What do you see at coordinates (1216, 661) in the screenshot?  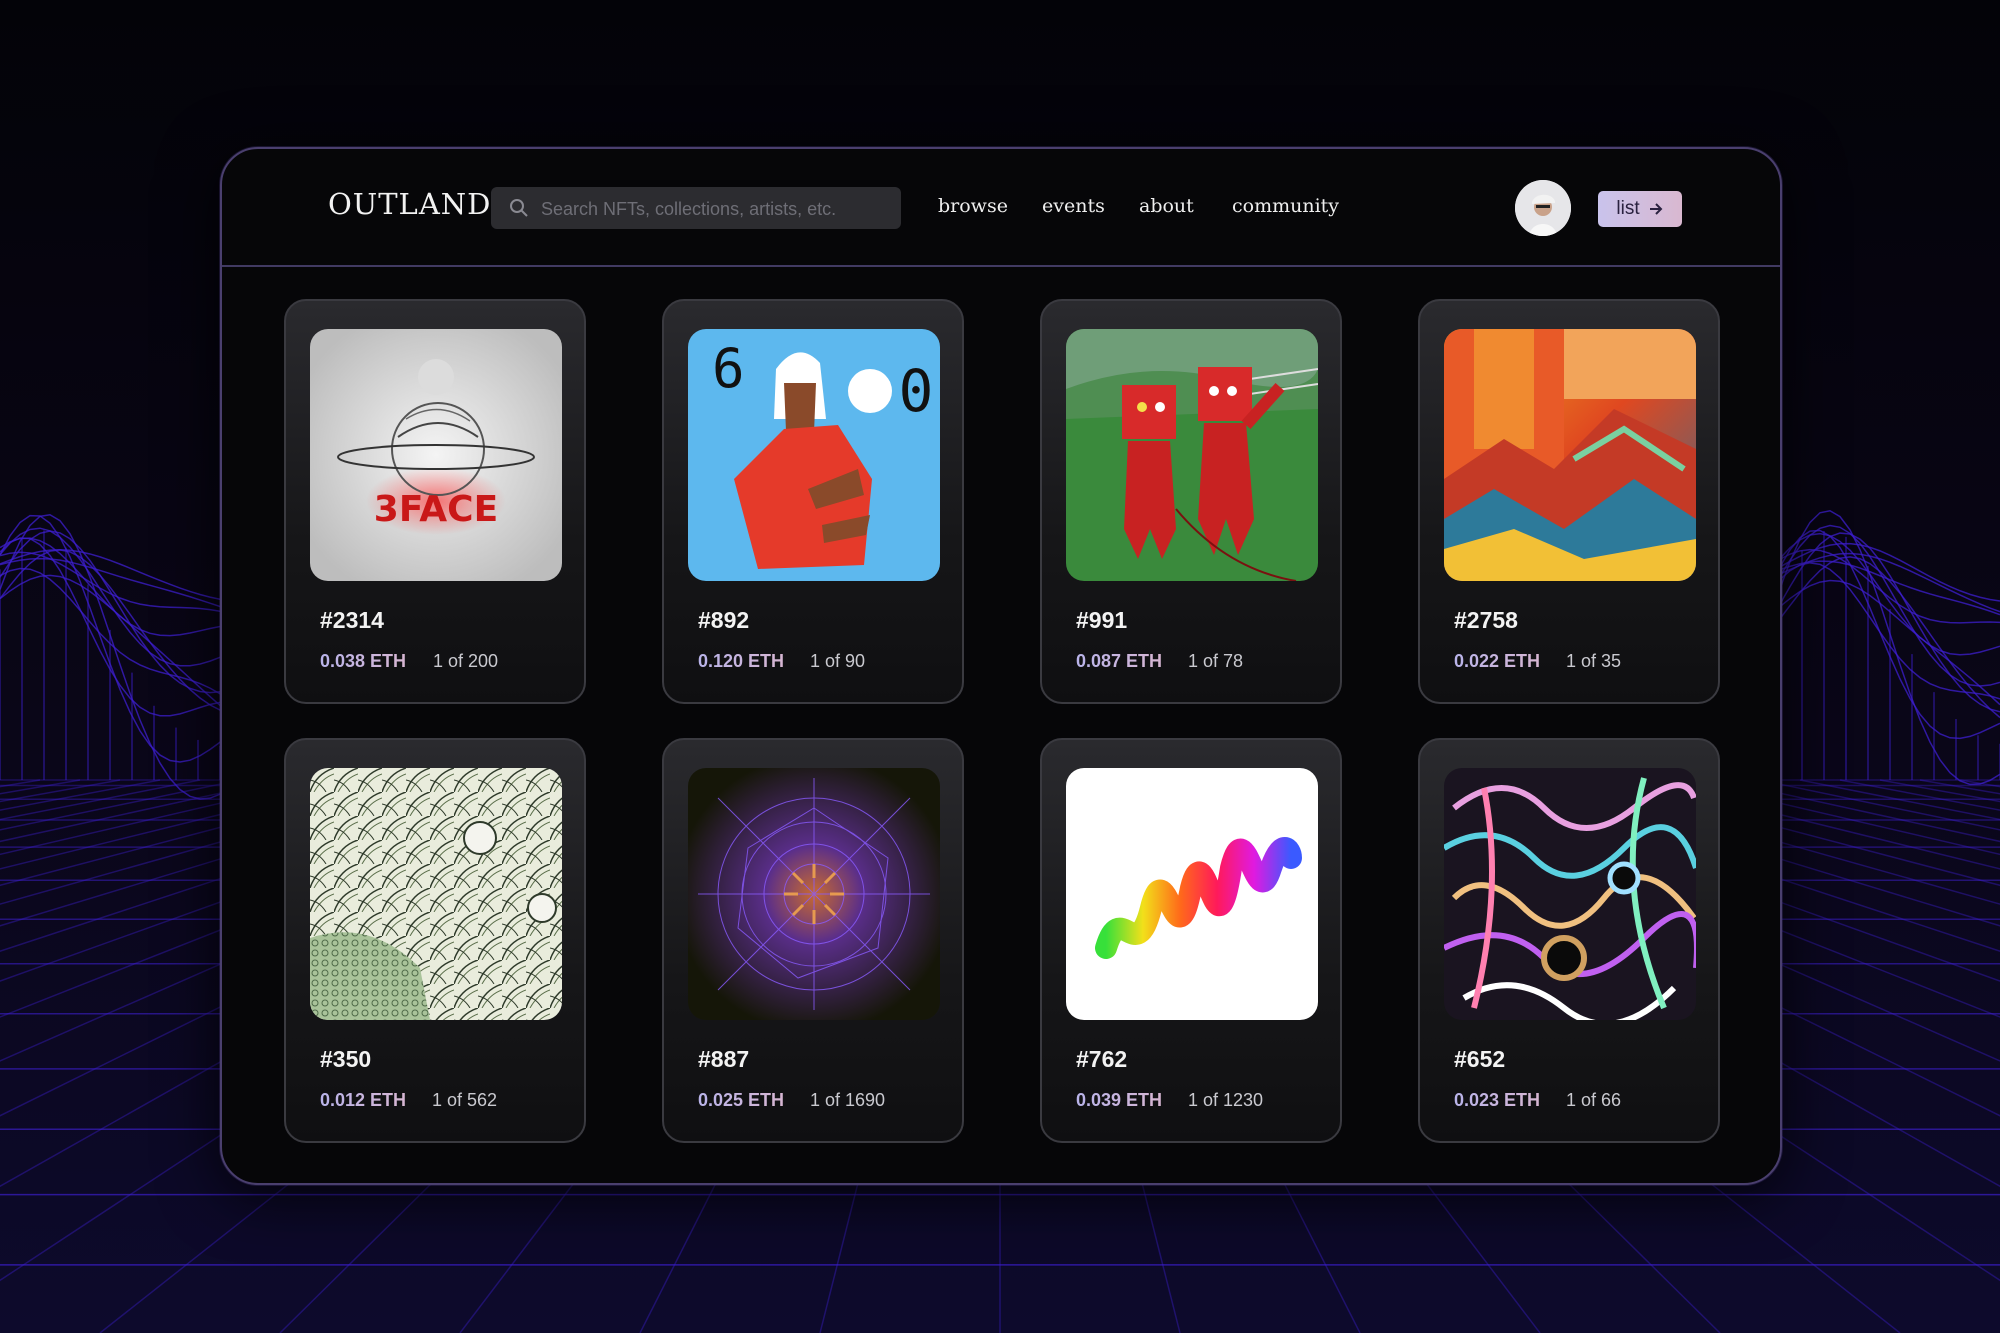 I see `nft-edition: 1 of 78` at bounding box center [1216, 661].